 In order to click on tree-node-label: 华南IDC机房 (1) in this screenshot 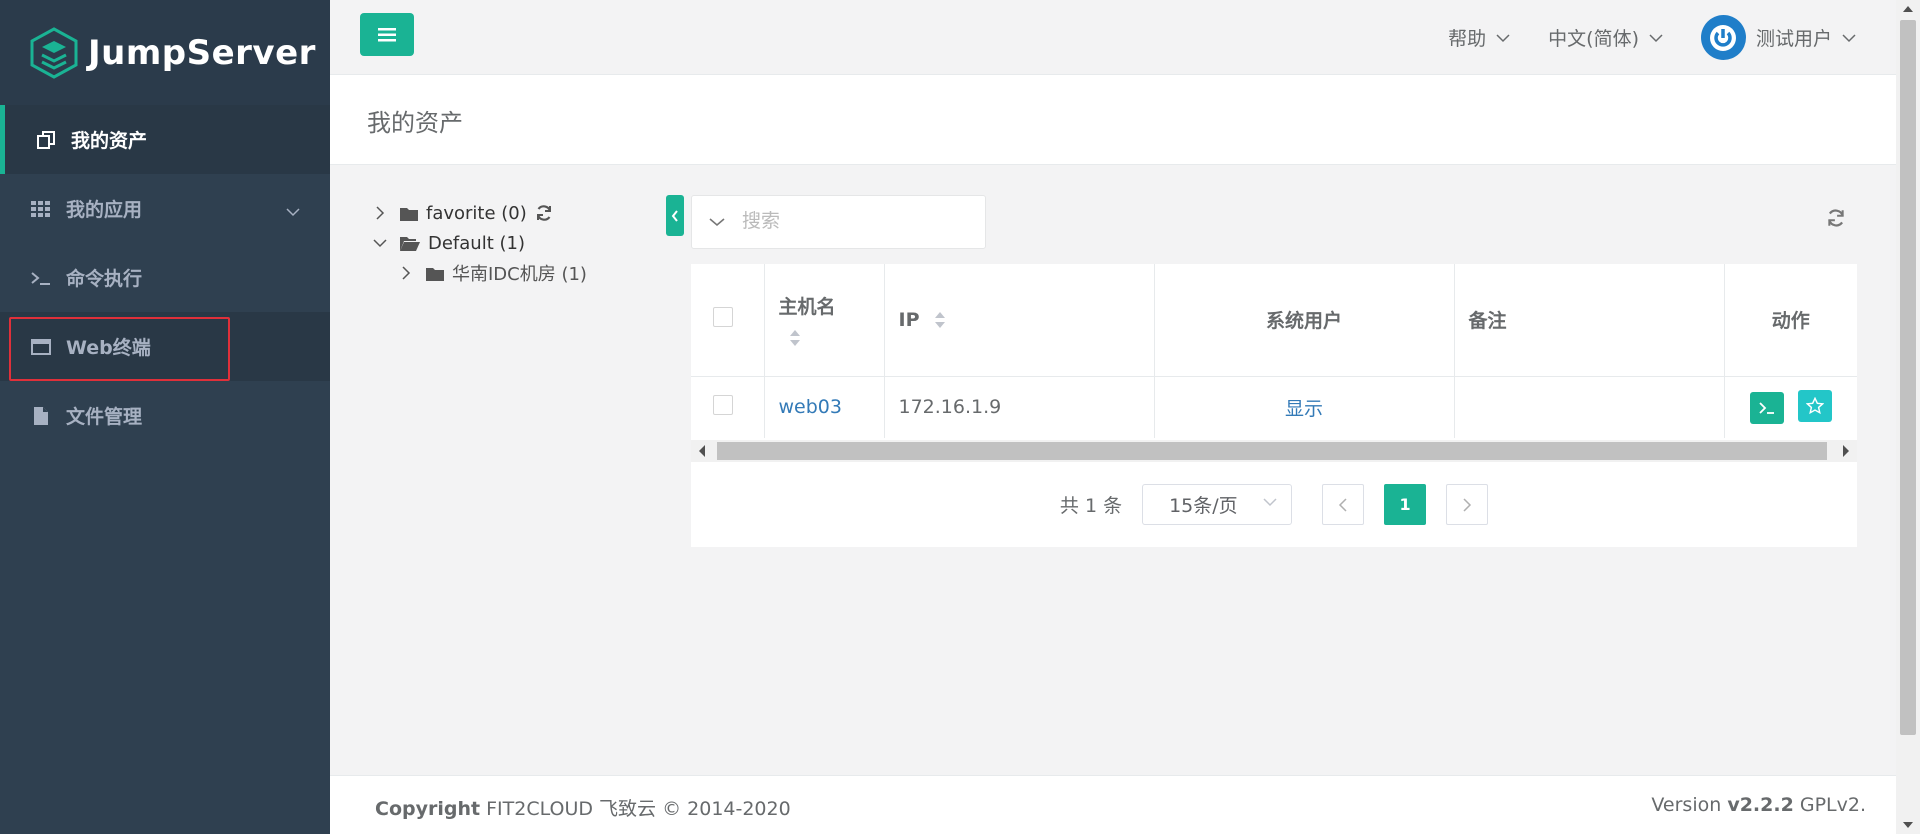, I will do `click(519, 274)`.